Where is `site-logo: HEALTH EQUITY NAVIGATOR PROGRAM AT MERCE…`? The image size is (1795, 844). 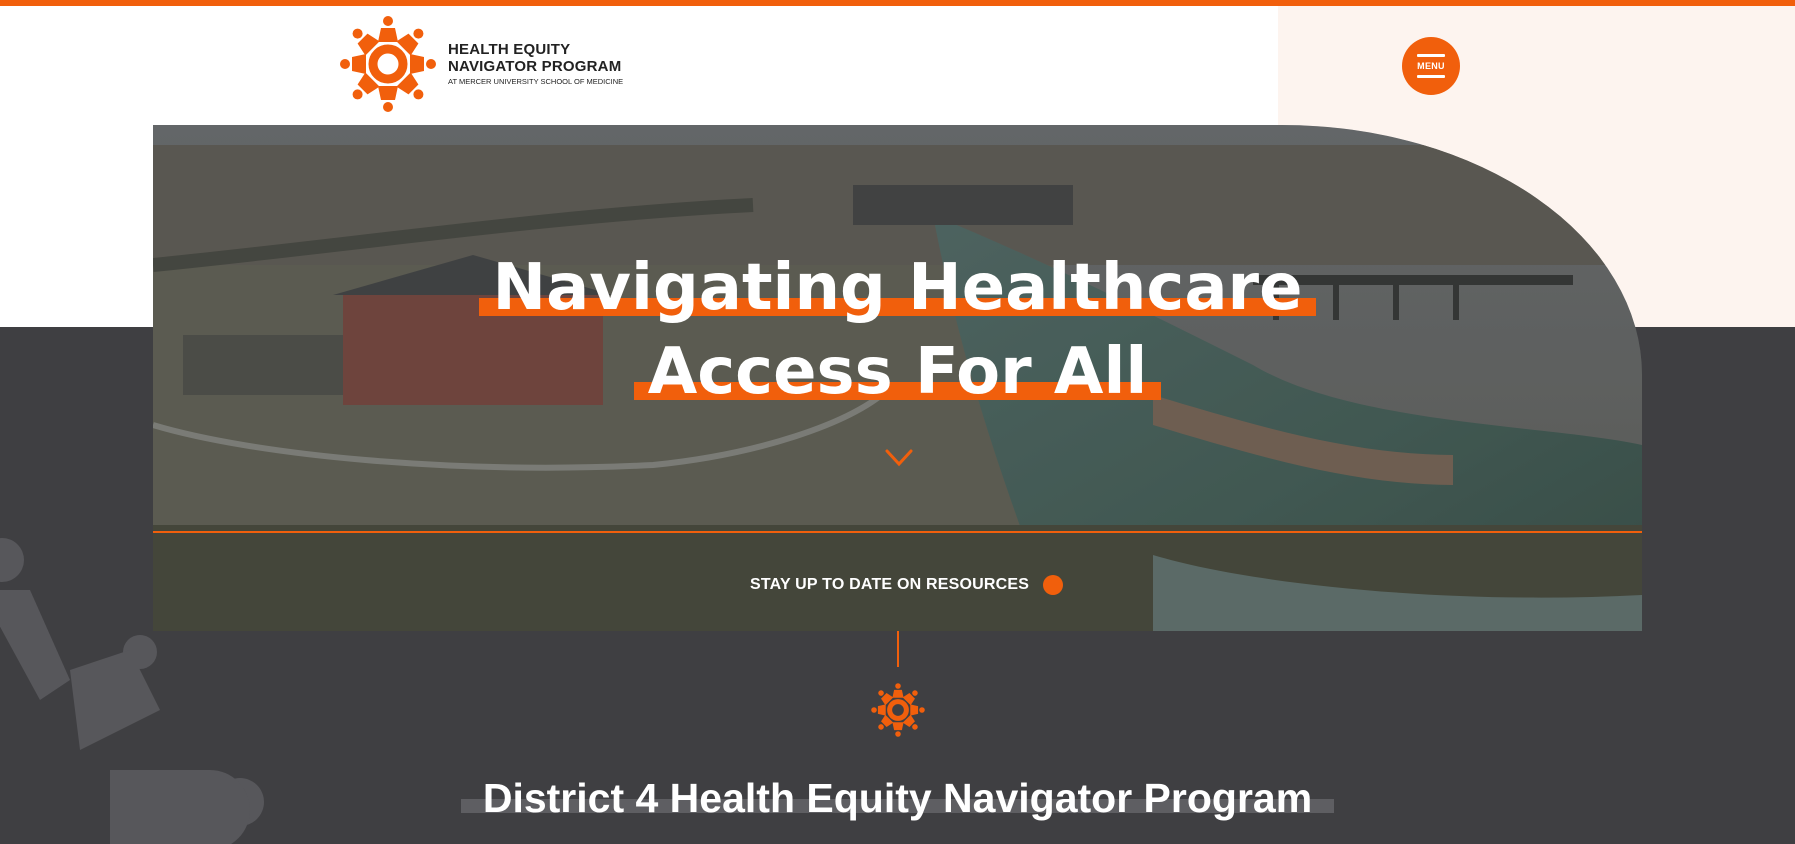
site-logo: HEALTH EQUITY NAVIGATOR PROGRAM AT MERCE… is located at coordinates (486, 64).